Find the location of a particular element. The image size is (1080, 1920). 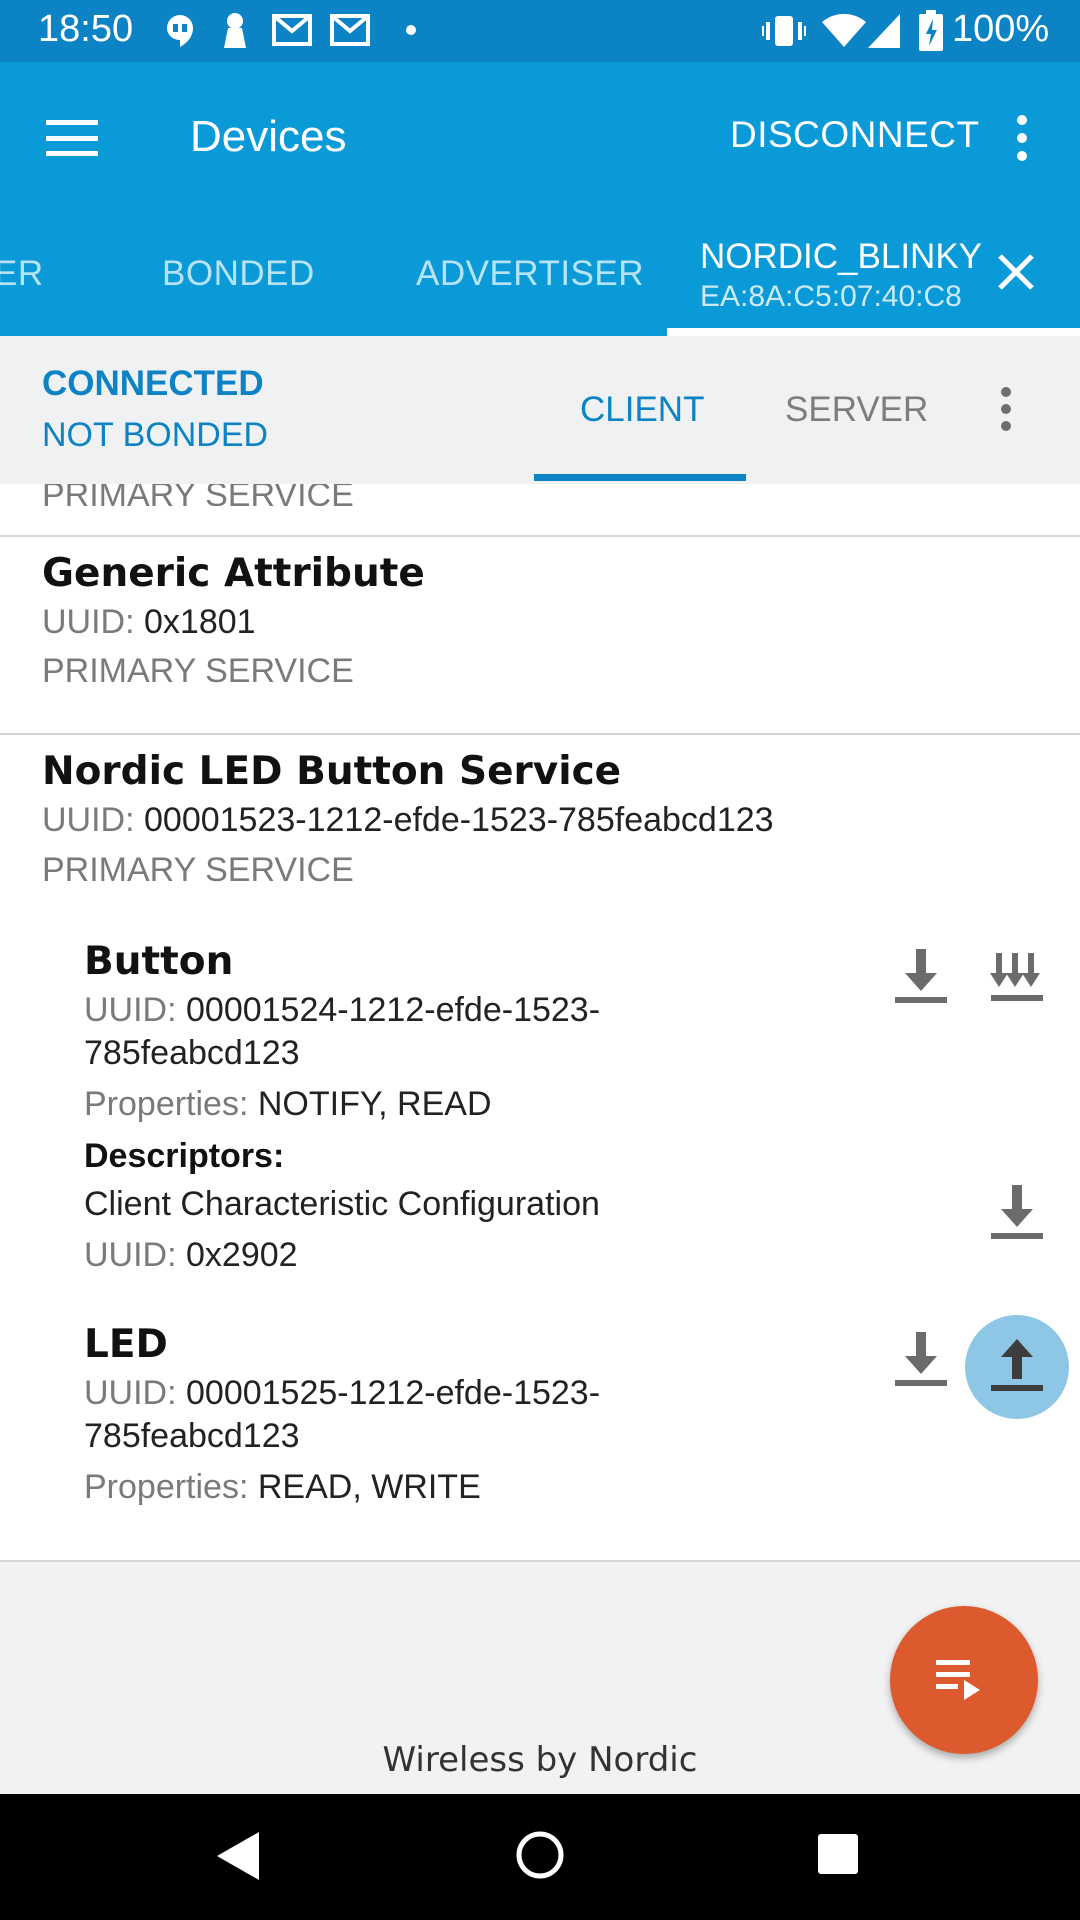

tab-advertiser: ADVERTISER is located at coordinates (530, 274).